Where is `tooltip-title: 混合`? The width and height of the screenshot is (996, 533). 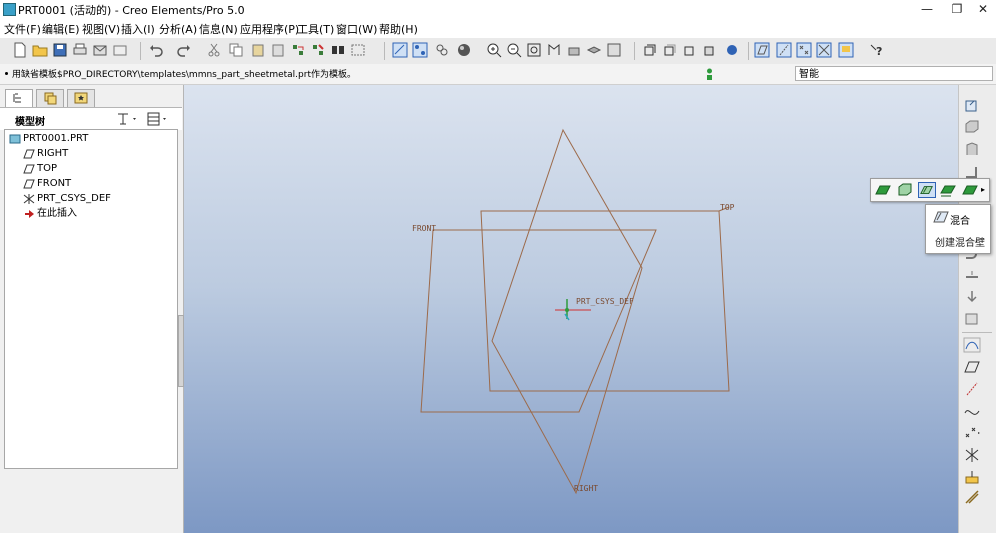
tooltip-title: 混合 is located at coordinates (960, 221).